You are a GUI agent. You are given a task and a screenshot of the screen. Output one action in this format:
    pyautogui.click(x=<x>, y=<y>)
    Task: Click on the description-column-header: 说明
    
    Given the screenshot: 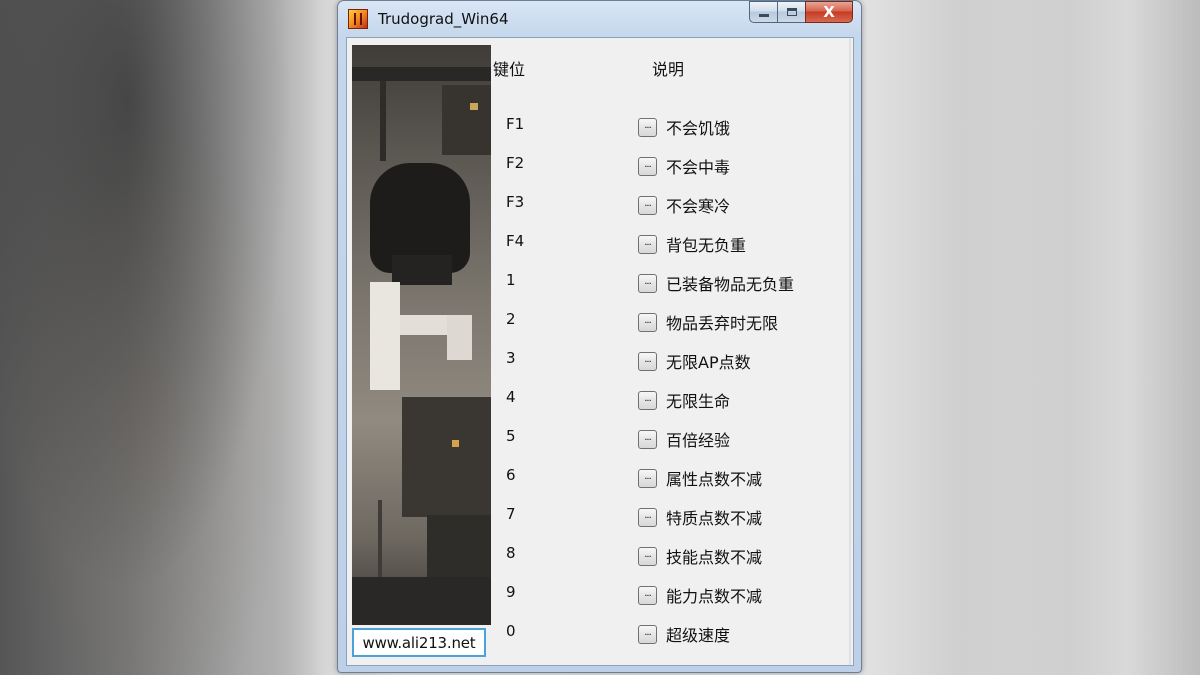 What is the action you would take?
    pyautogui.click(x=668, y=69)
    